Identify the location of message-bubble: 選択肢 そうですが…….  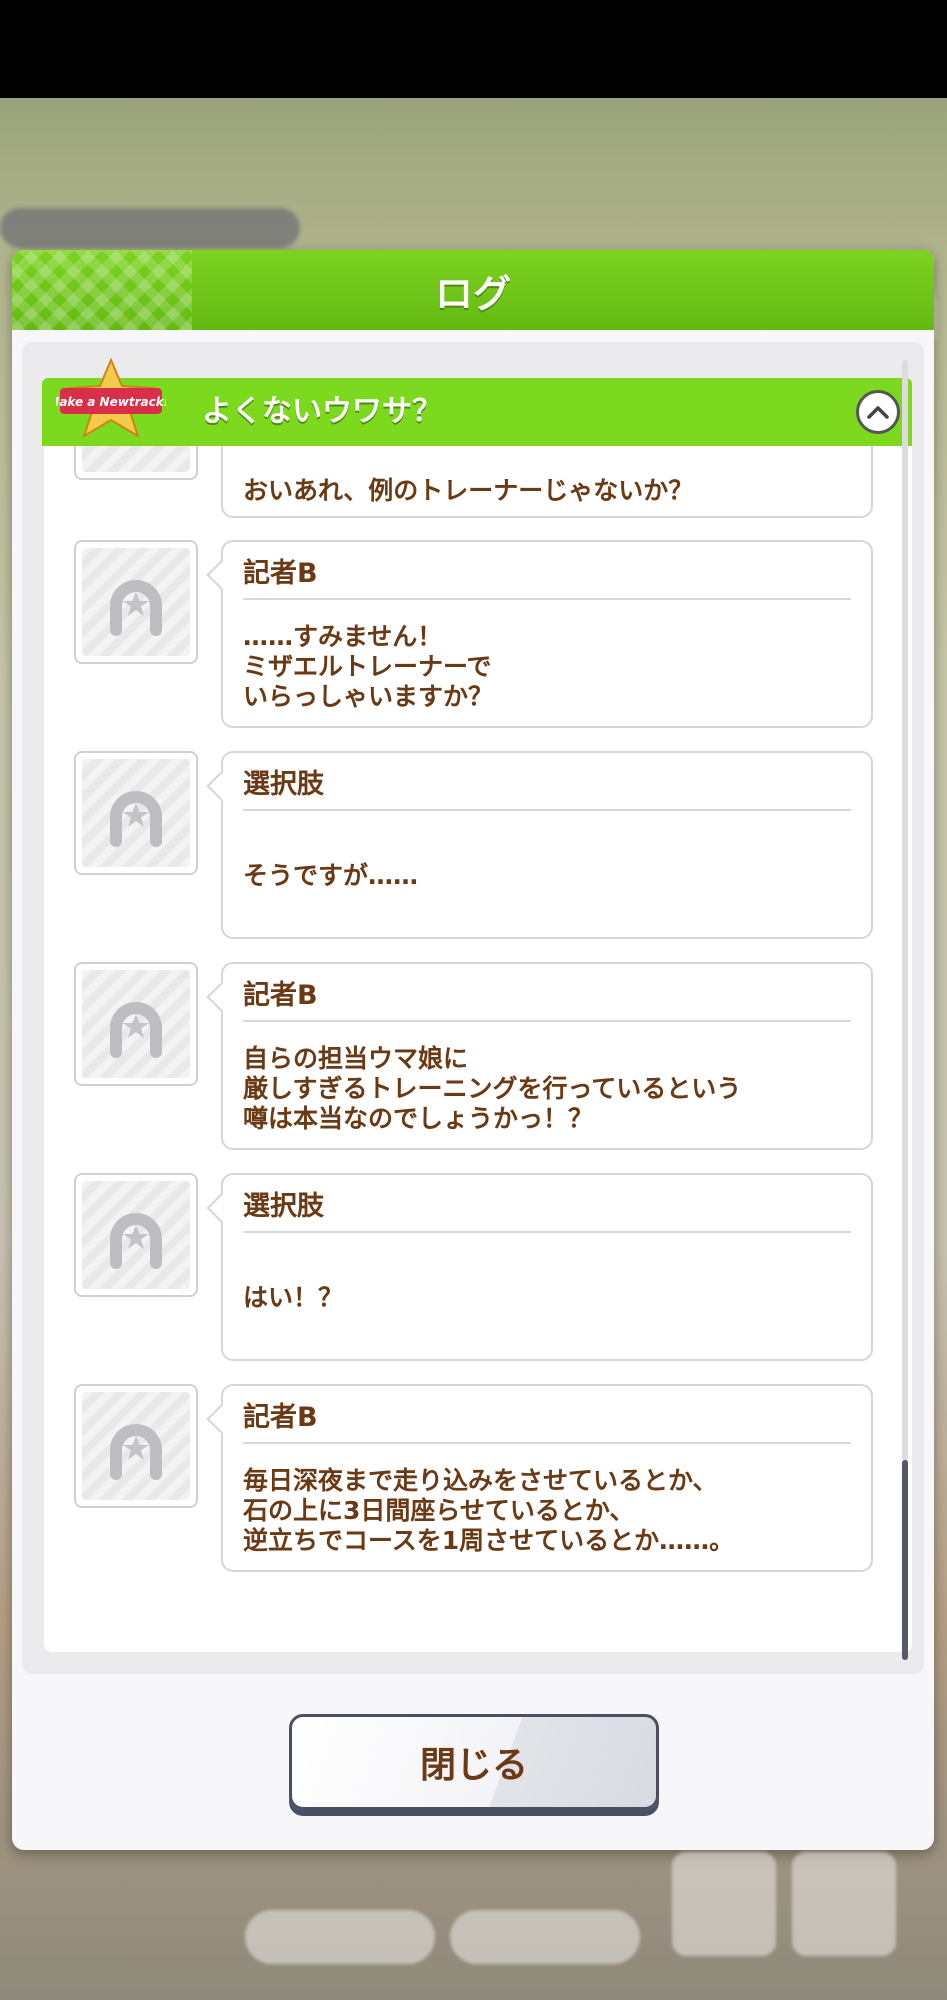
(547, 845).